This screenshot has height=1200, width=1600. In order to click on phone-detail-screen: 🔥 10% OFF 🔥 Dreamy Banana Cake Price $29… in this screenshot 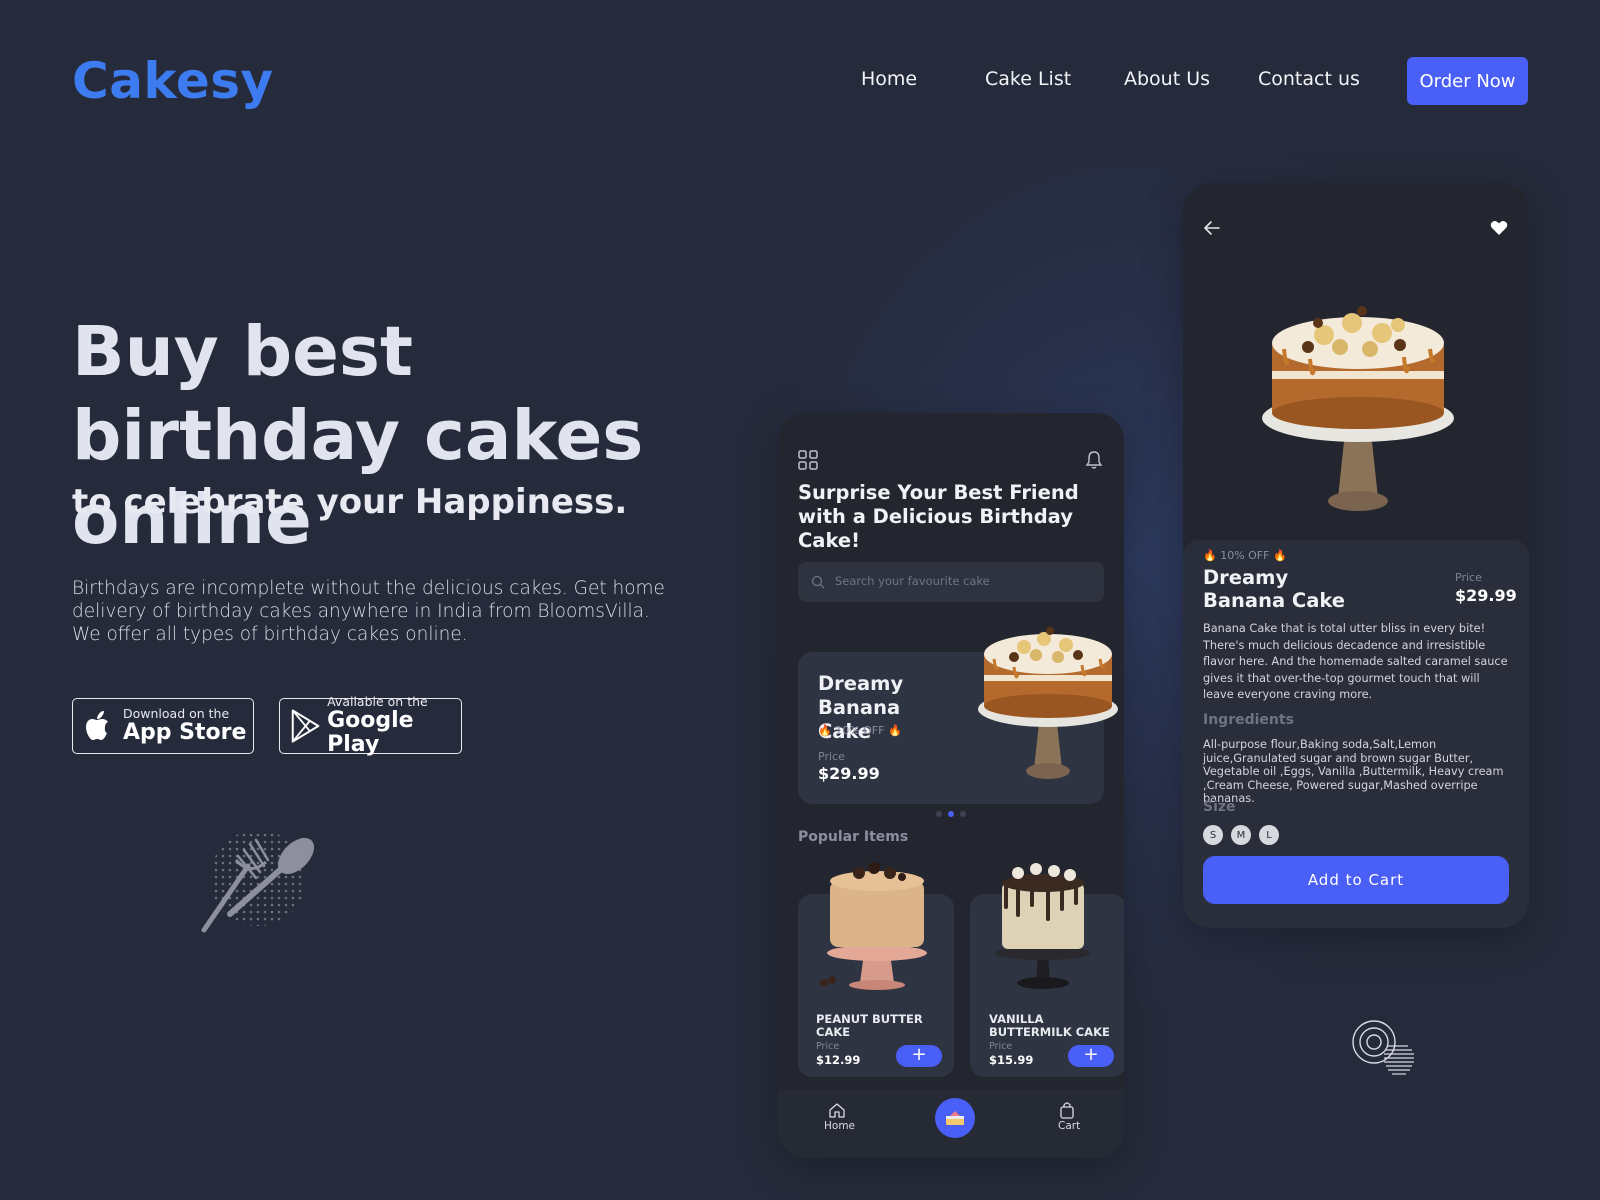, I will do `click(1356, 555)`.